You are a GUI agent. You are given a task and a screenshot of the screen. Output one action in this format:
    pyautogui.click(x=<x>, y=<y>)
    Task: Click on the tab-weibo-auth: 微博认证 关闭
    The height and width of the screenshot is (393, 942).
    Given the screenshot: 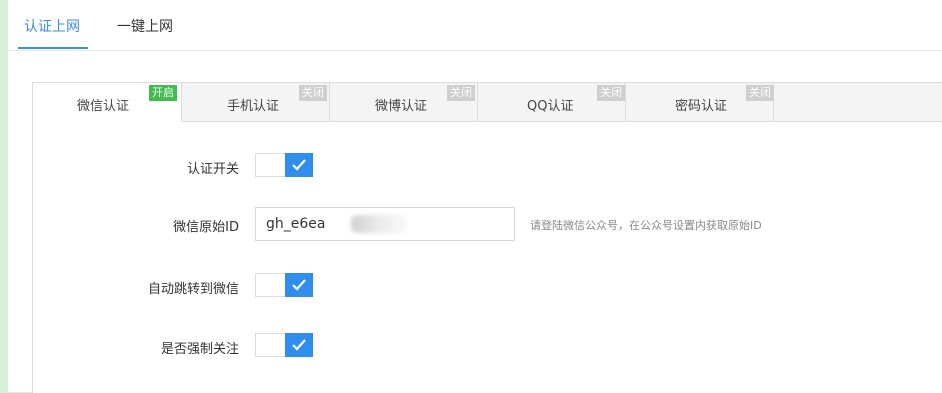 What is the action you would take?
    pyautogui.click(x=403, y=102)
    